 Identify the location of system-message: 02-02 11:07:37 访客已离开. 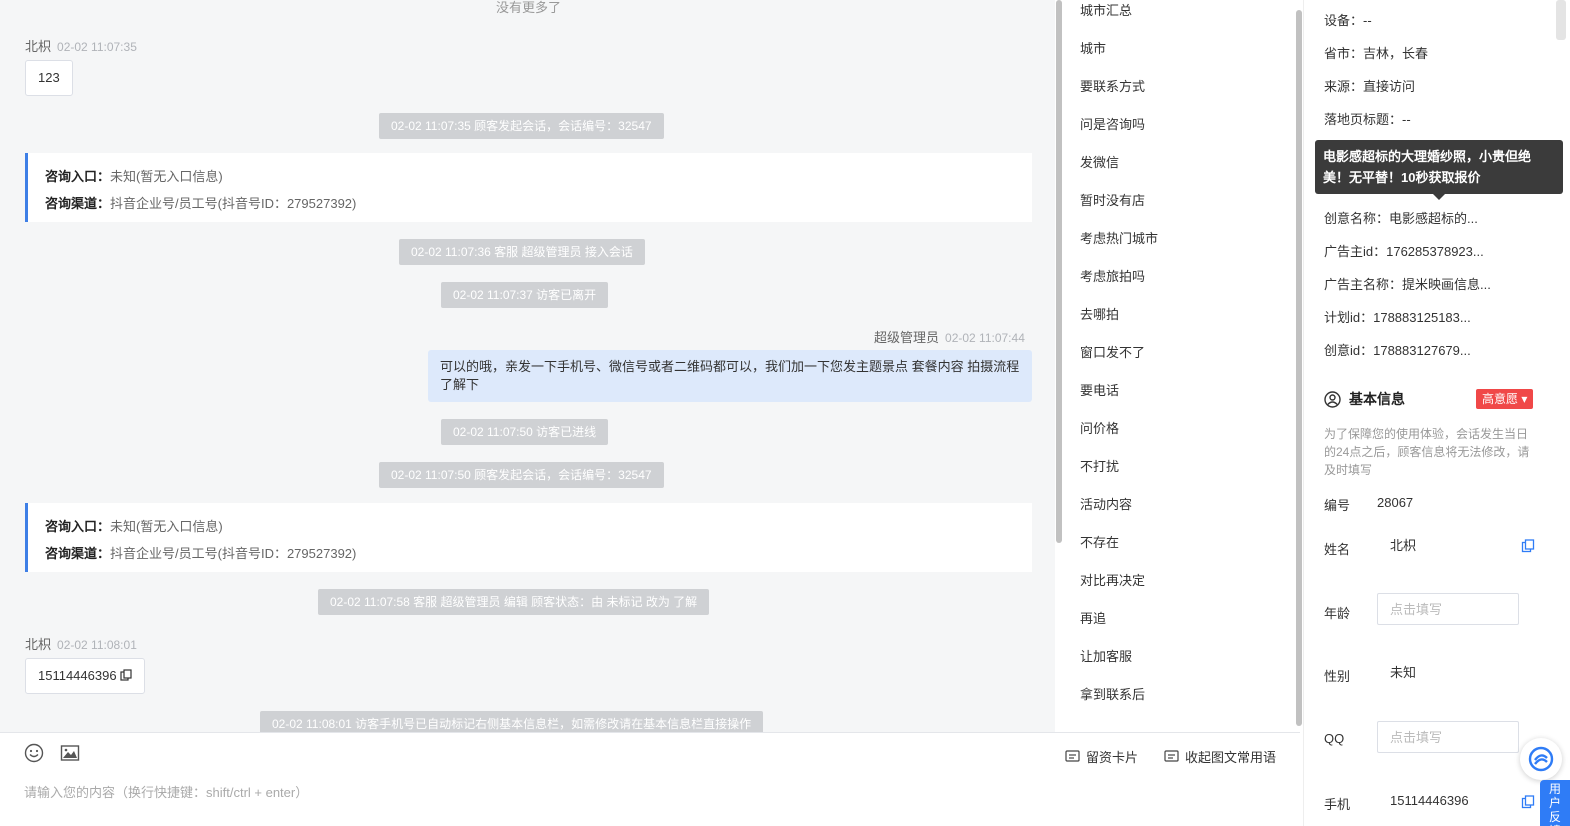
(525, 295).